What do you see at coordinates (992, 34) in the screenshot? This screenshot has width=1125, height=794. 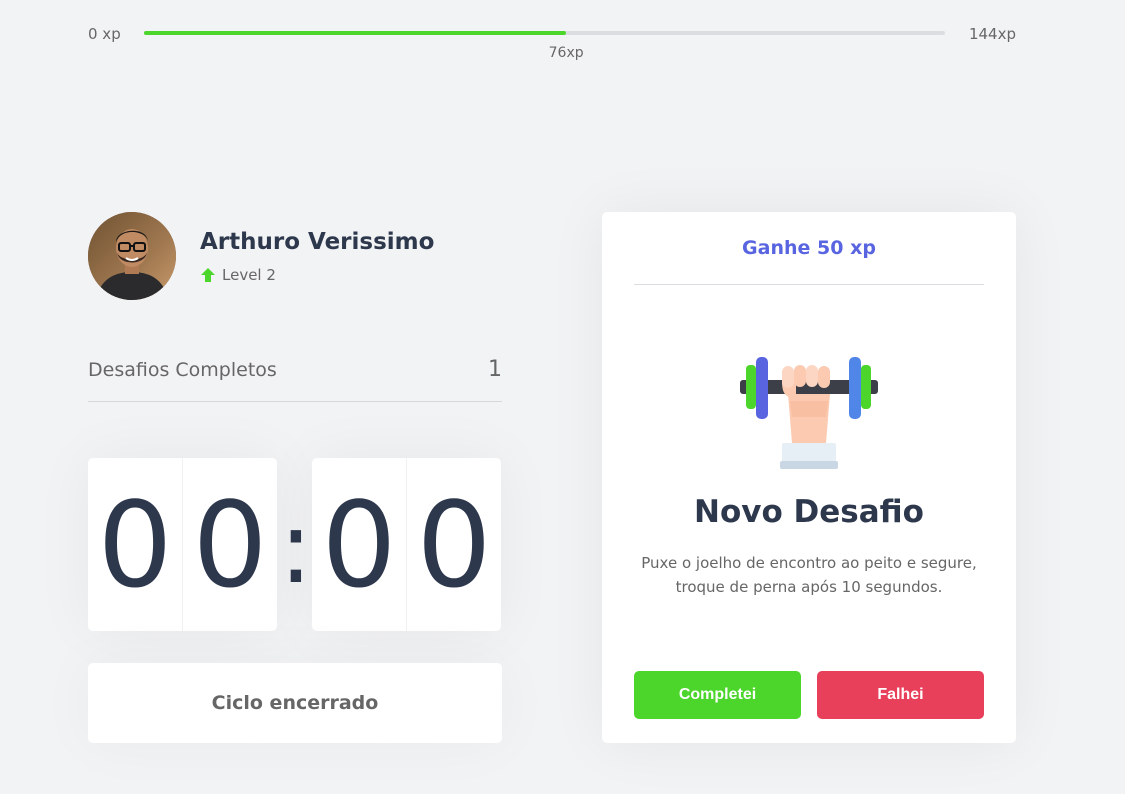 I see `xp-max-label: 144xp` at bounding box center [992, 34].